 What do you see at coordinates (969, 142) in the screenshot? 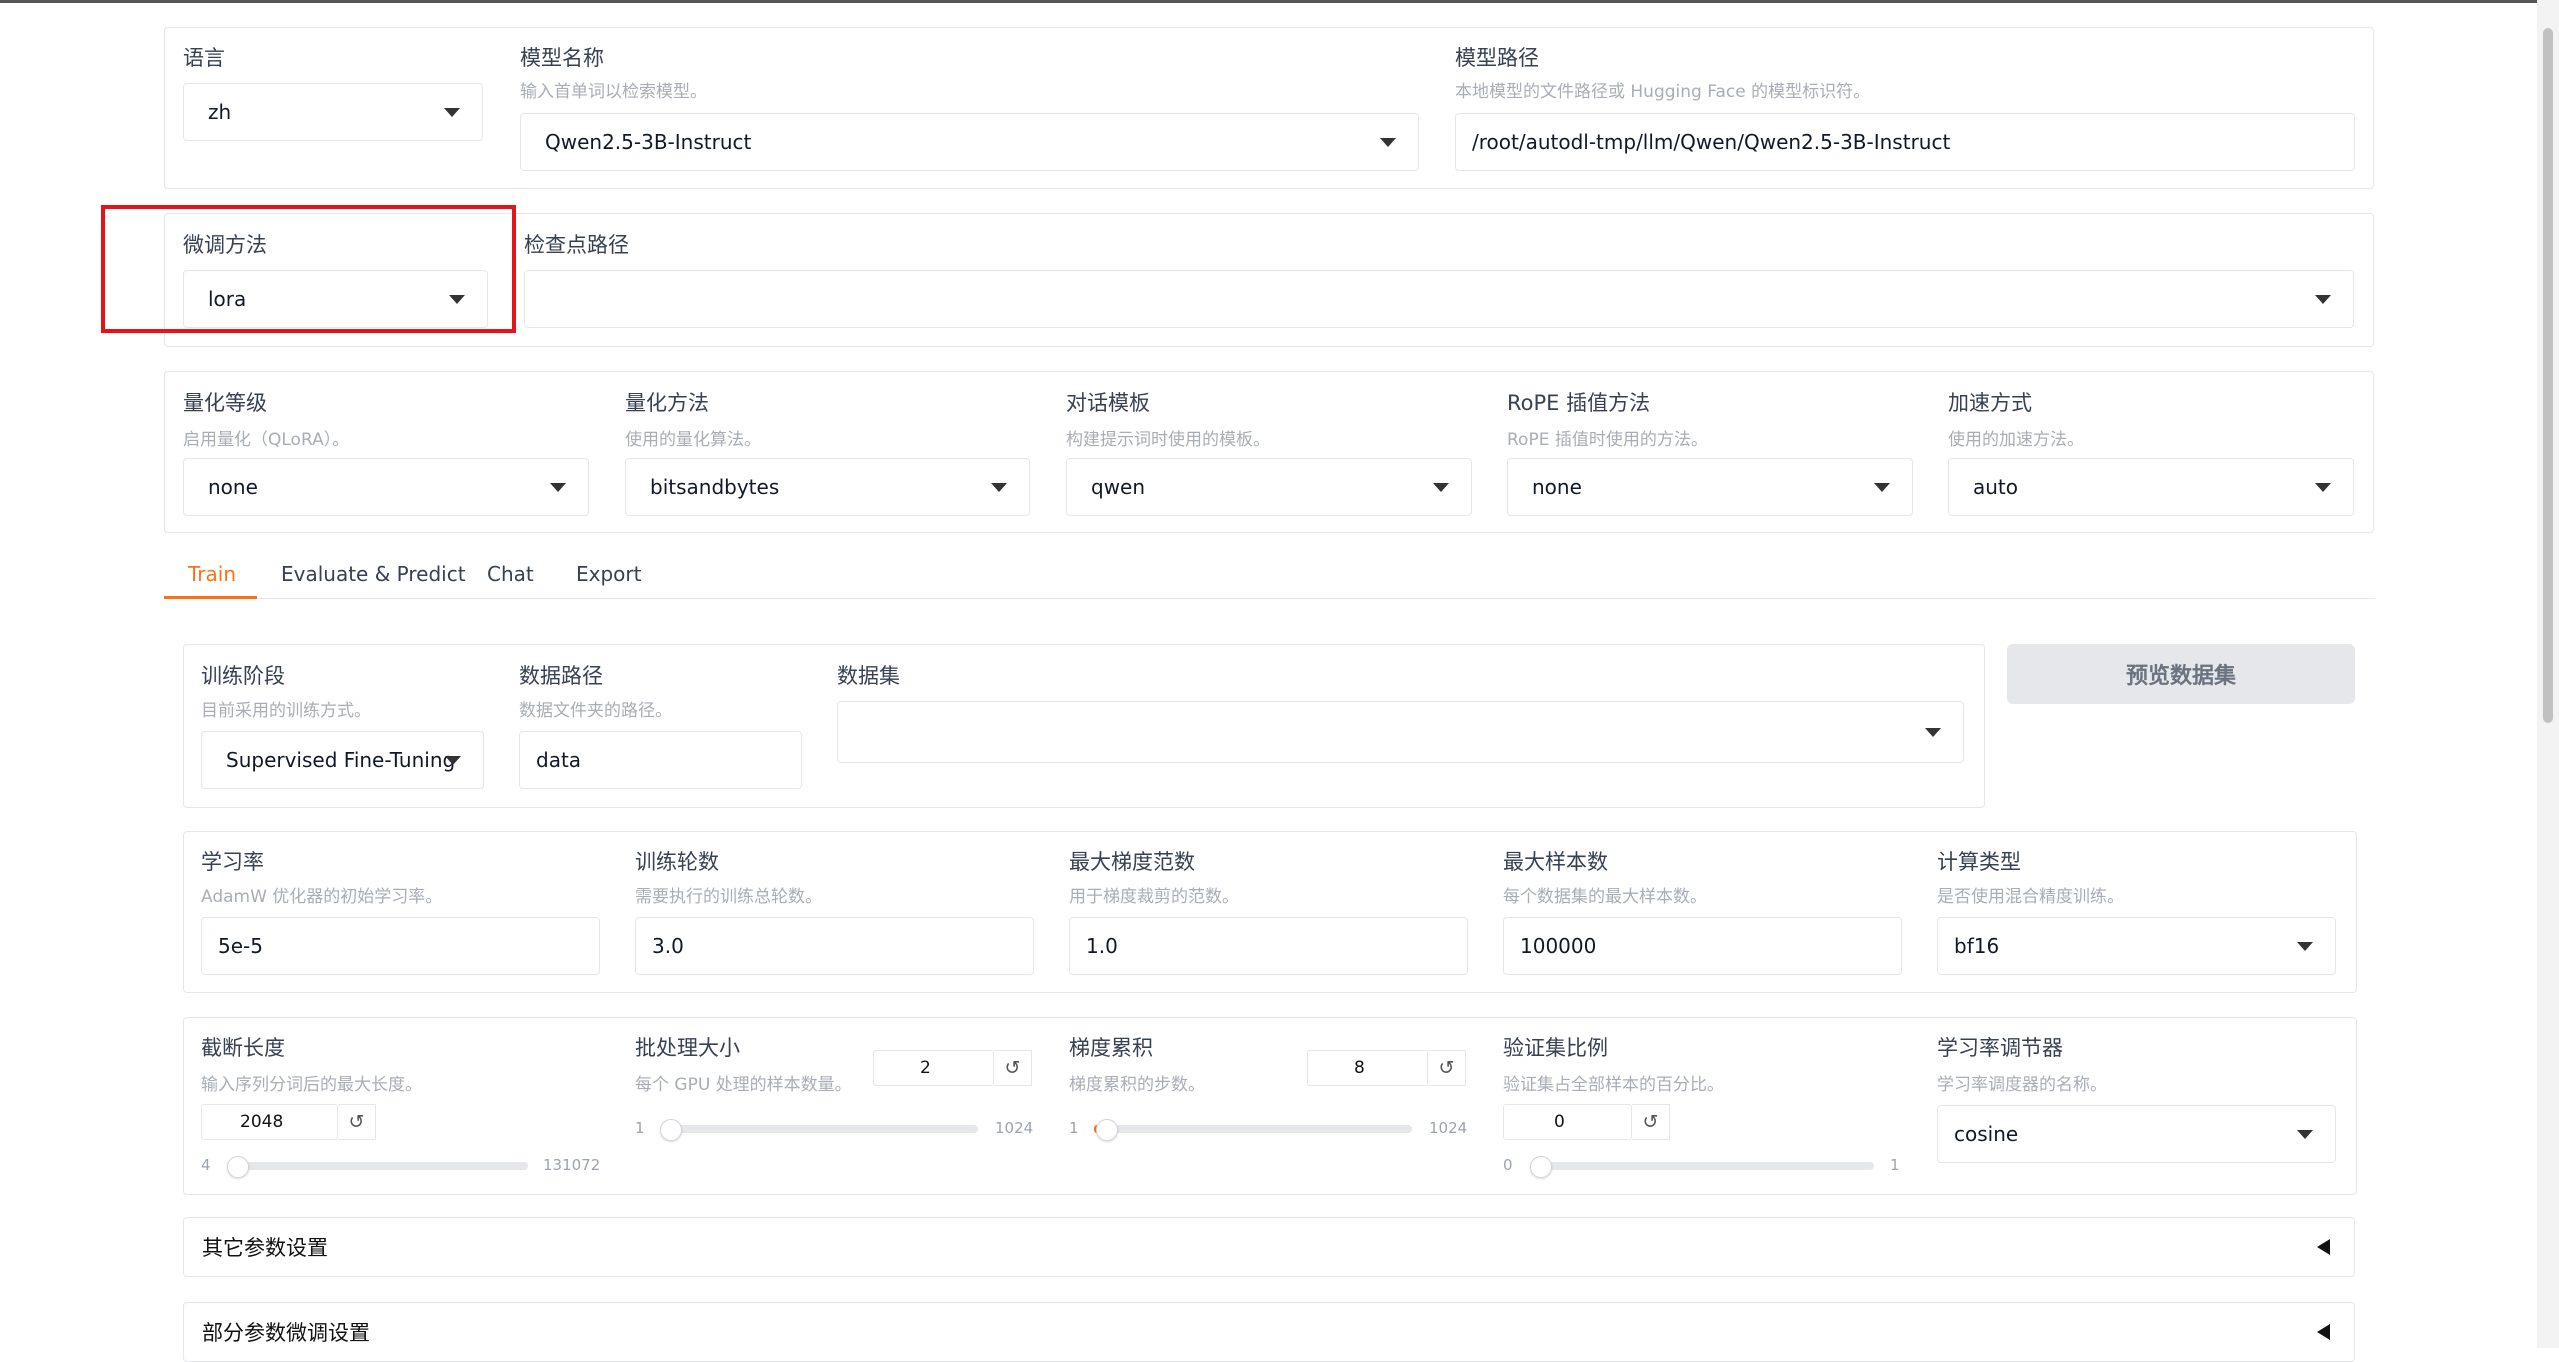
I see `model-name-dropdown: Qwen2.5-3B-Instruct` at bounding box center [969, 142].